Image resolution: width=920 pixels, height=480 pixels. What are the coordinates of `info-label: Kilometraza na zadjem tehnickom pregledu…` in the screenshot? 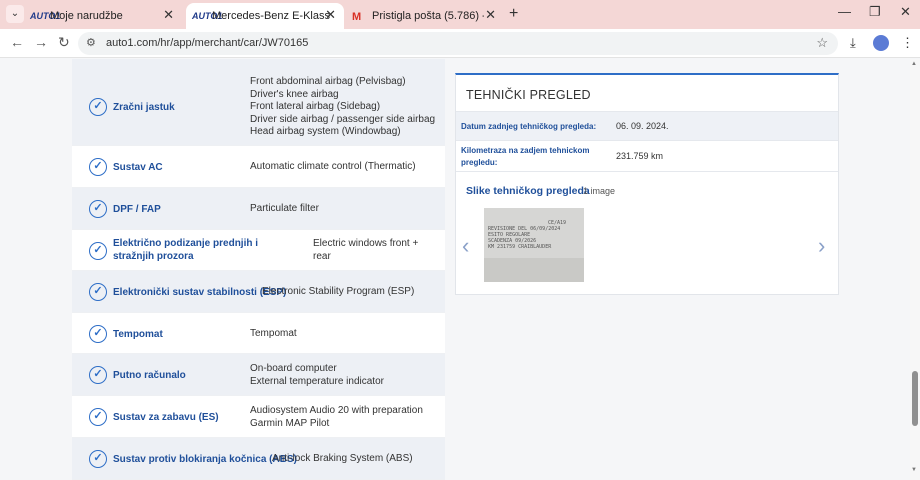 It's located at (525, 156).